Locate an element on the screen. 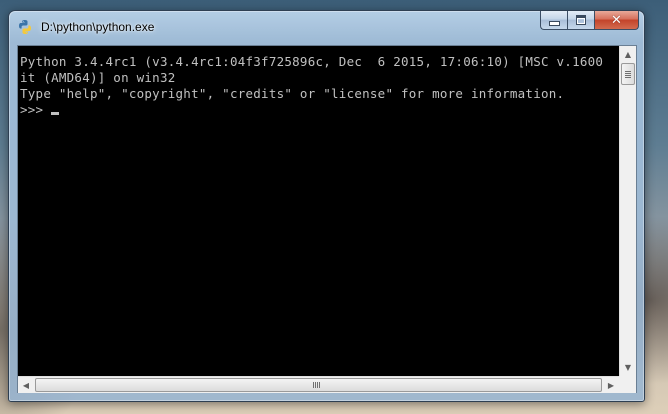 This screenshot has height=414, width=668. prompt-line: >>> is located at coordinates (40, 110).